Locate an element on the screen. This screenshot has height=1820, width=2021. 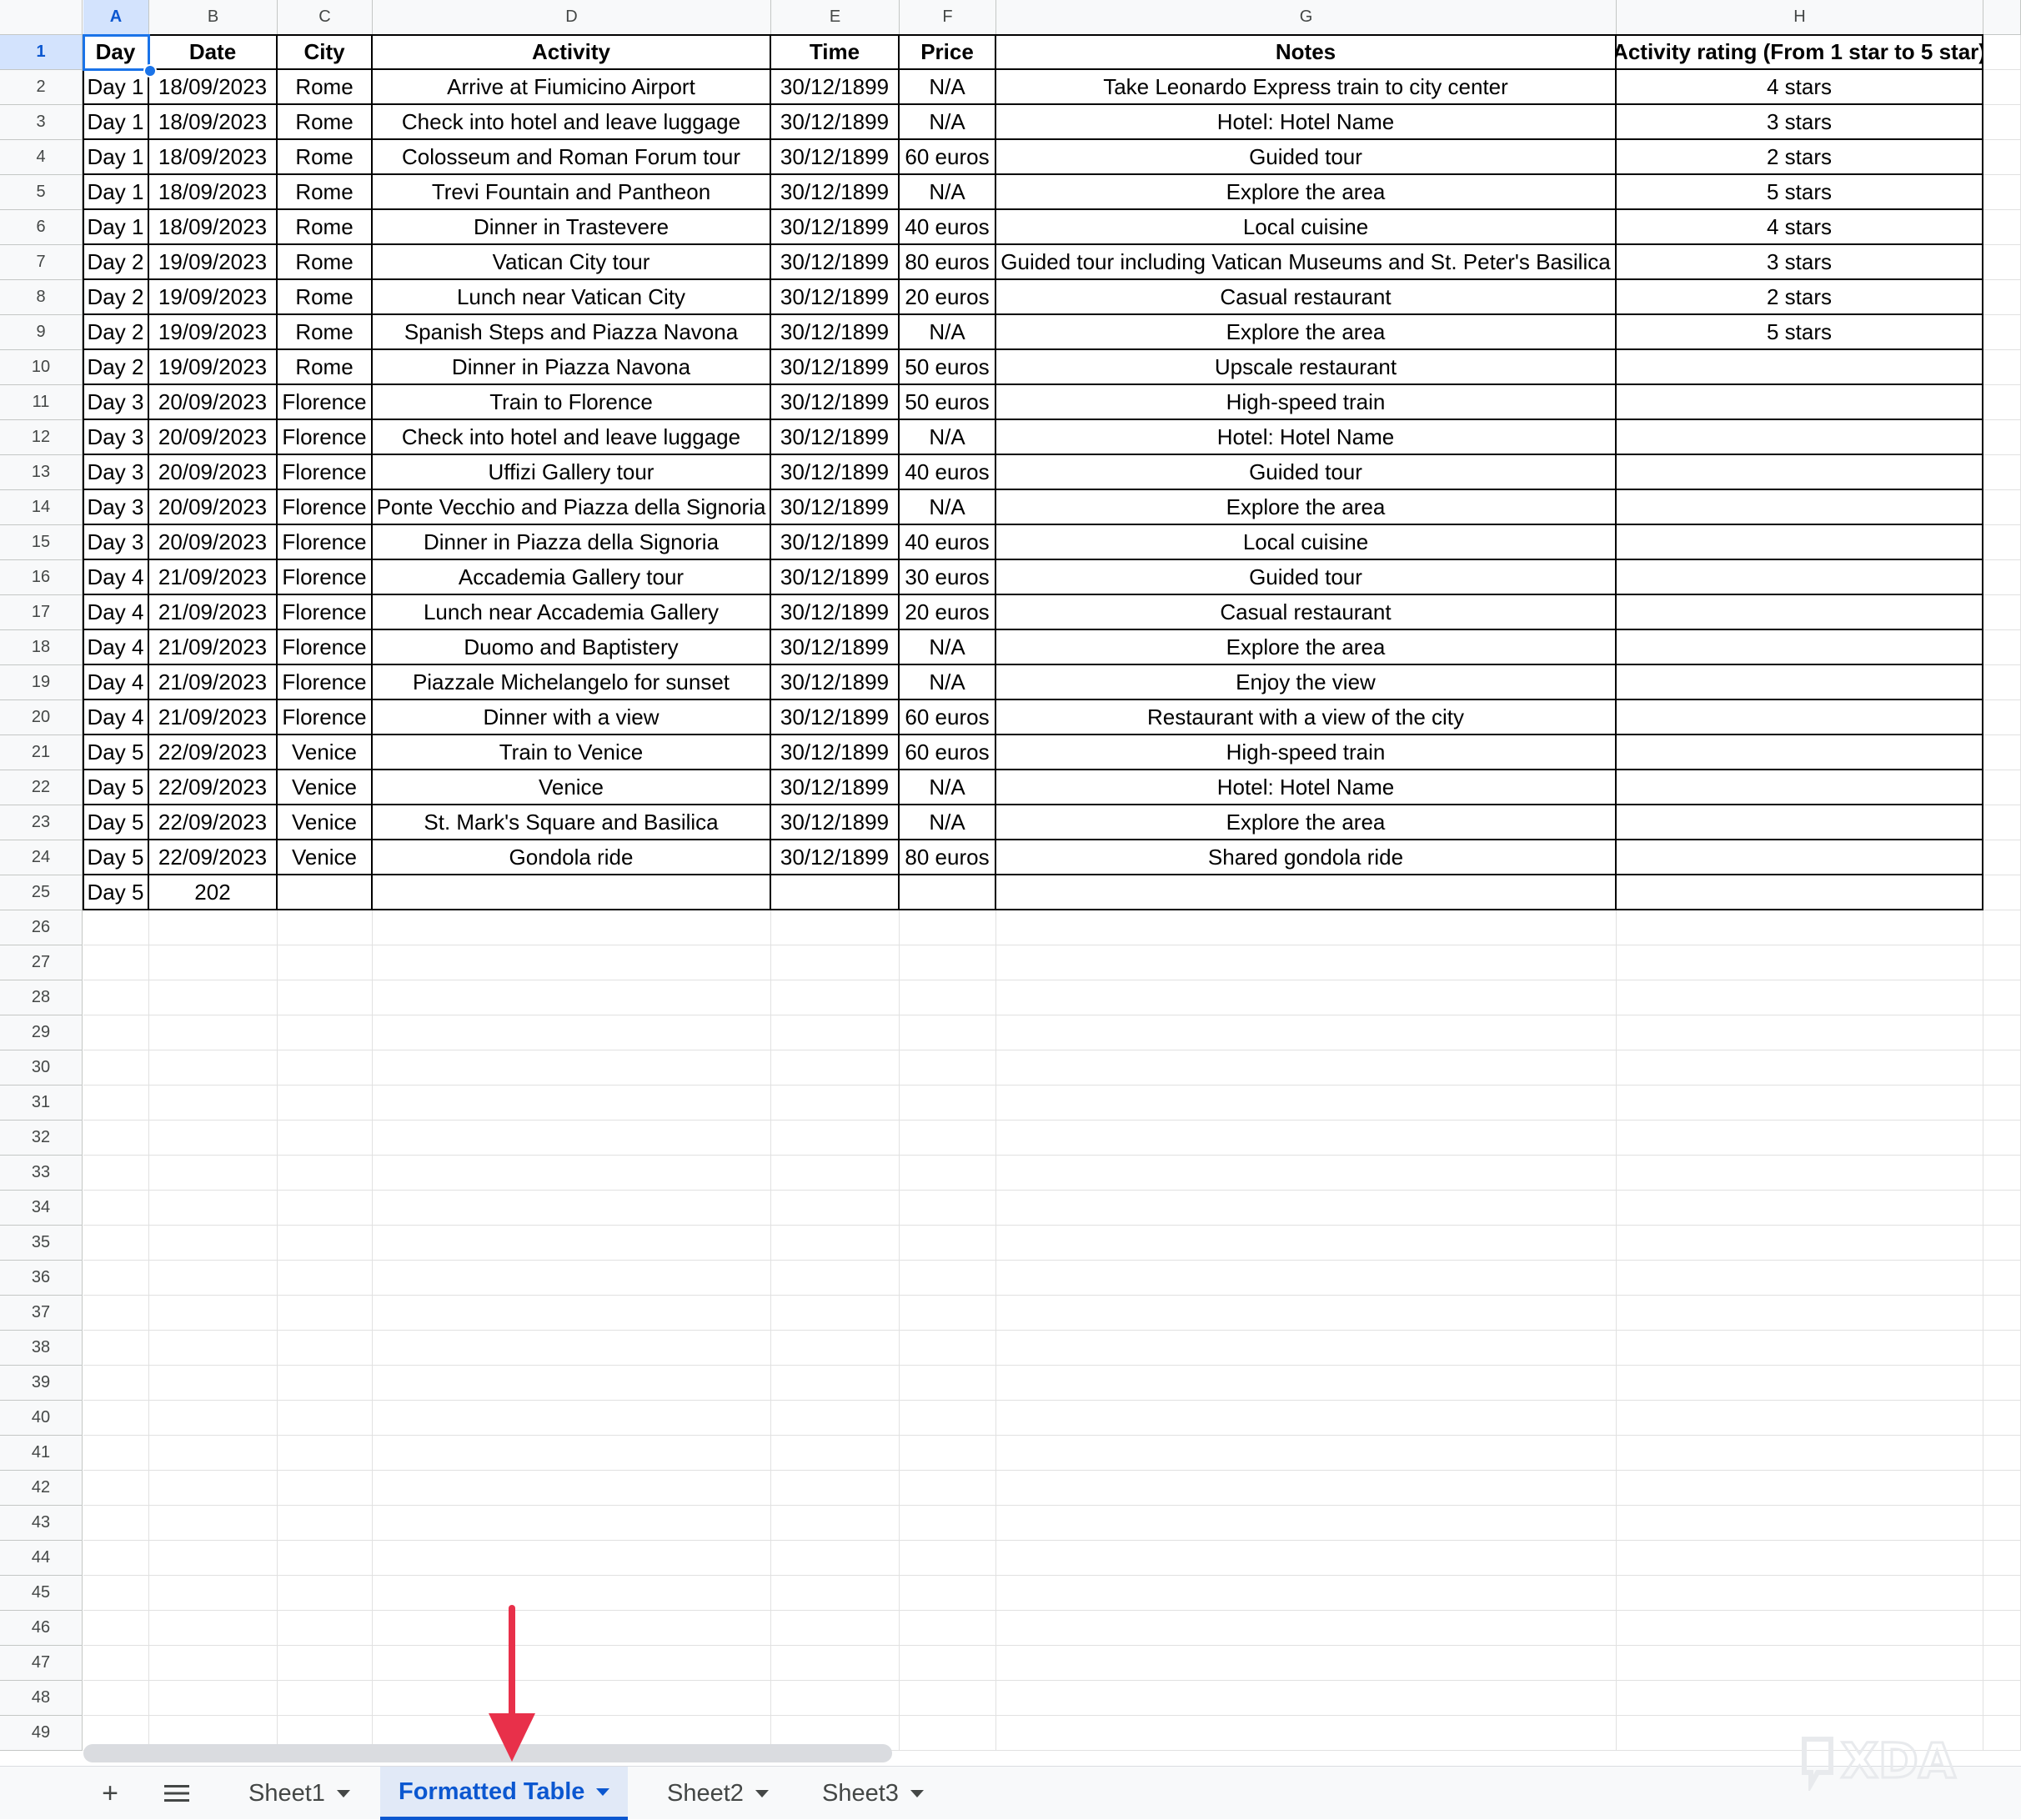
row-header: 5 is located at coordinates (41, 192).